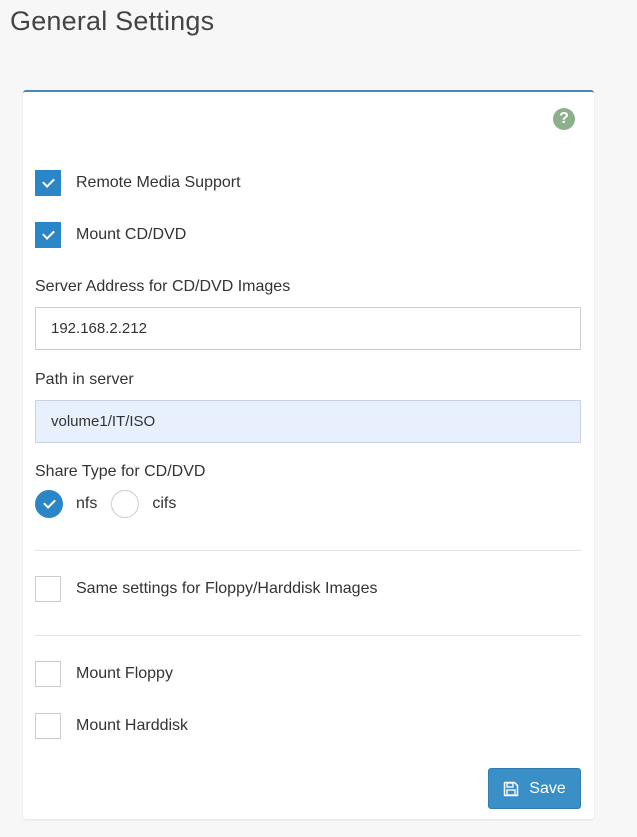 The width and height of the screenshot is (637, 837). I want to click on cifs-radio-label: cifs, so click(164, 503).